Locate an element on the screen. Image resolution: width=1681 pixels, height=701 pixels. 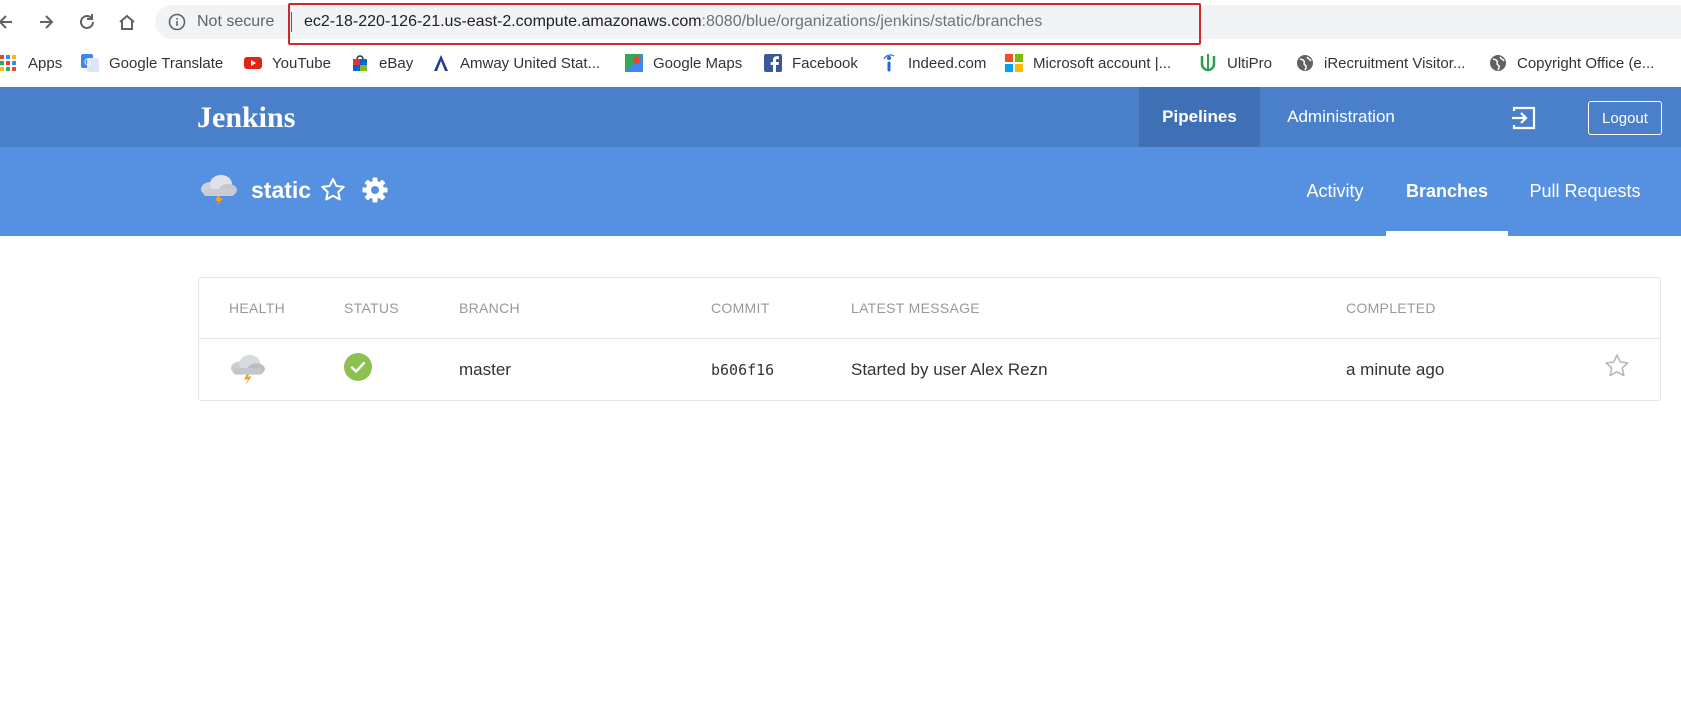
column-header-health: HEALTH is located at coordinates (257, 308).